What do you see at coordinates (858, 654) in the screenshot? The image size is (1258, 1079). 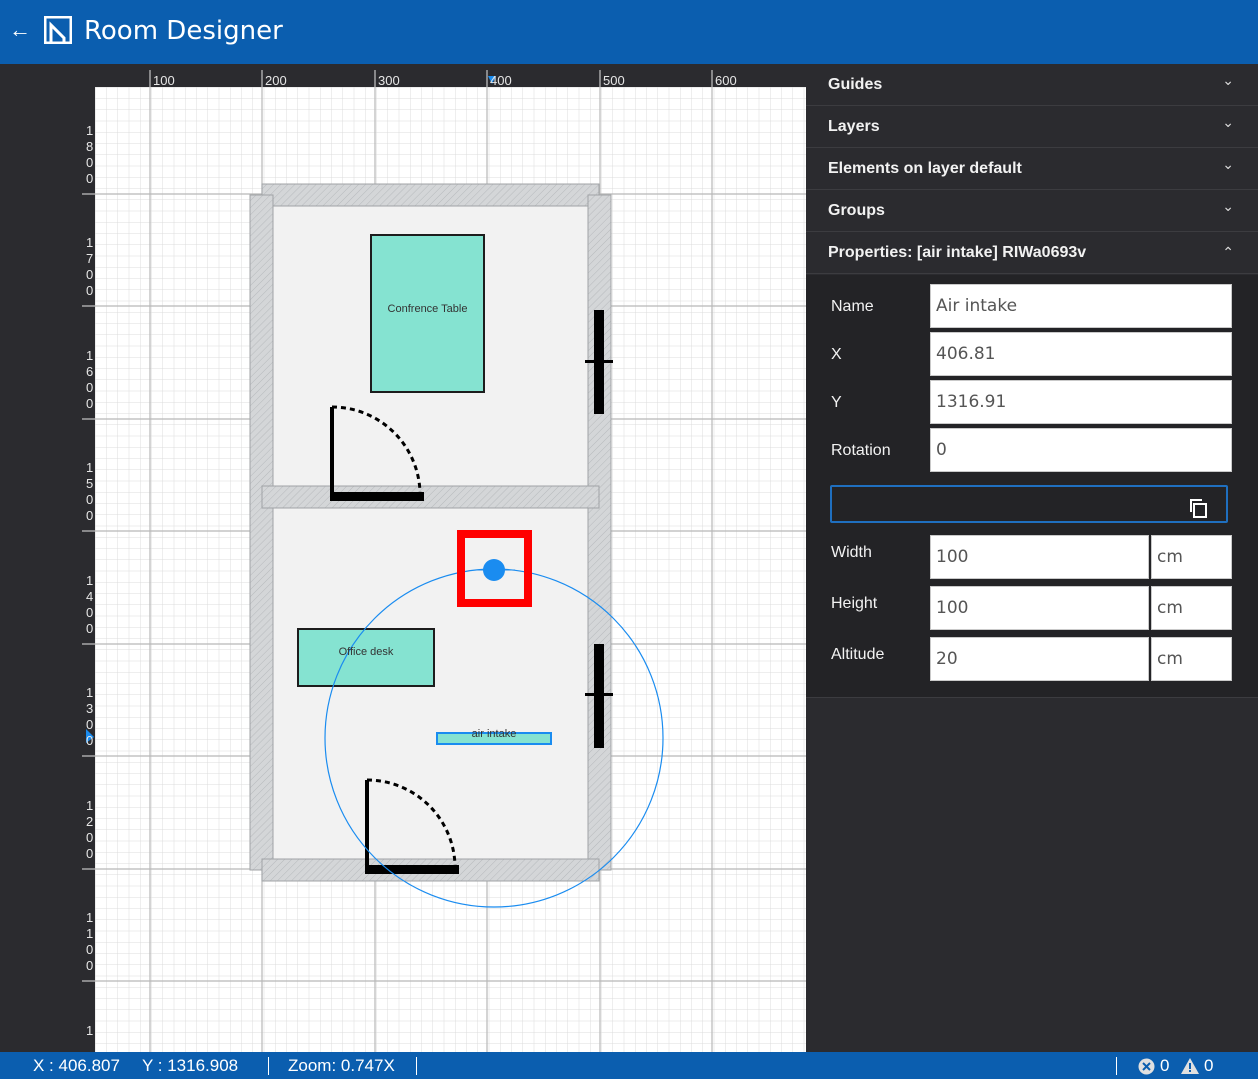 I see `altitude-label: Altitude` at bounding box center [858, 654].